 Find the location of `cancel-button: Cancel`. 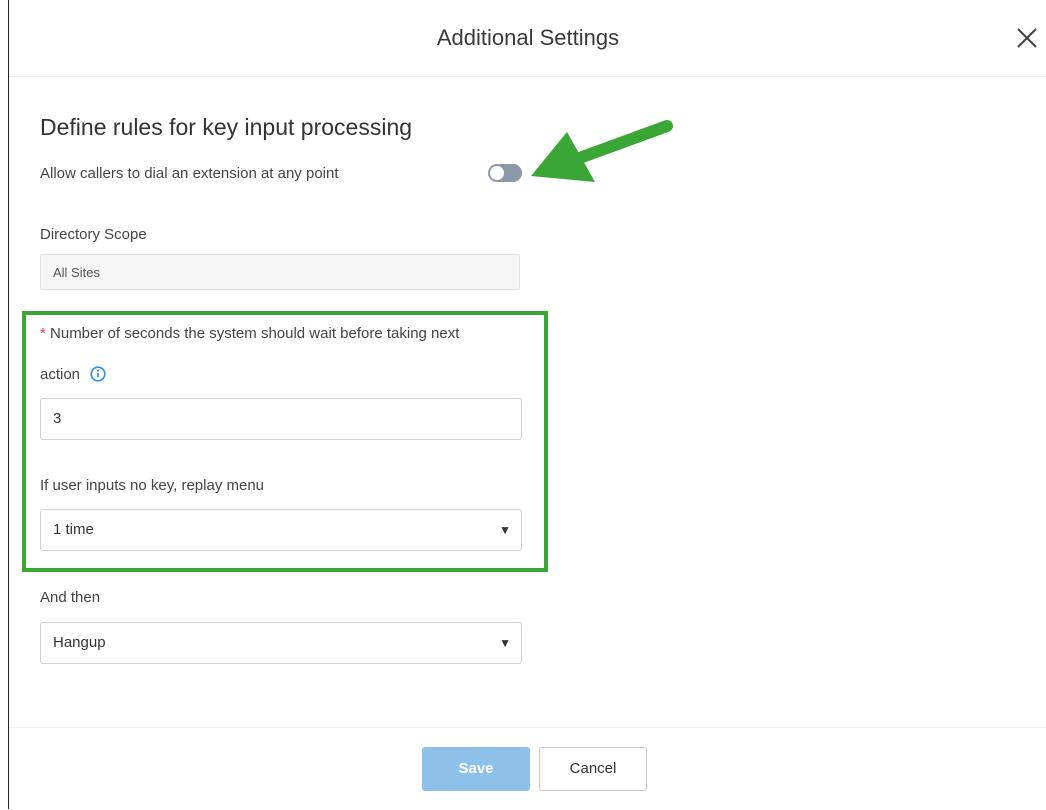

cancel-button: Cancel is located at coordinates (593, 769).